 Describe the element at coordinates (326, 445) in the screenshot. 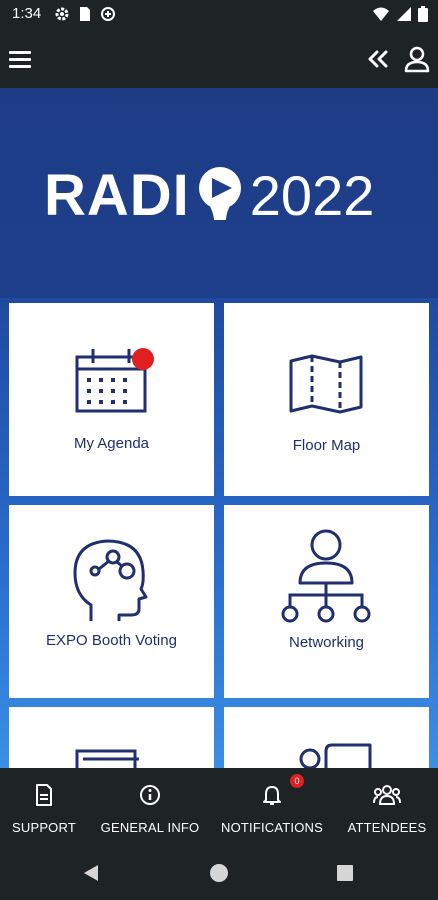

I see `tile-label: Floor Map` at that location.